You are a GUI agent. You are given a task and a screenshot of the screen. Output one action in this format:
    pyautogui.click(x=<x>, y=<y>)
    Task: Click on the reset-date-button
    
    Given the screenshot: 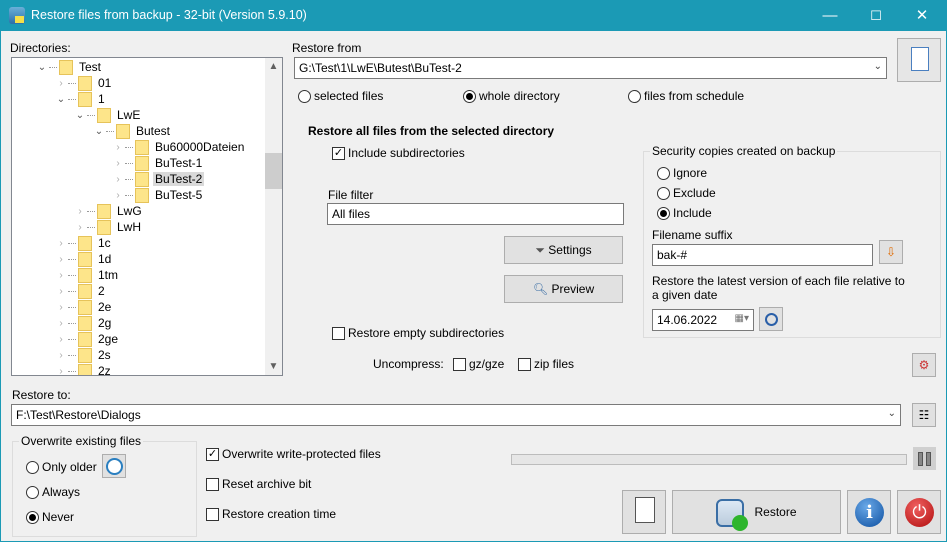 What is the action you would take?
    pyautogui.click(x=771, y=319)
    